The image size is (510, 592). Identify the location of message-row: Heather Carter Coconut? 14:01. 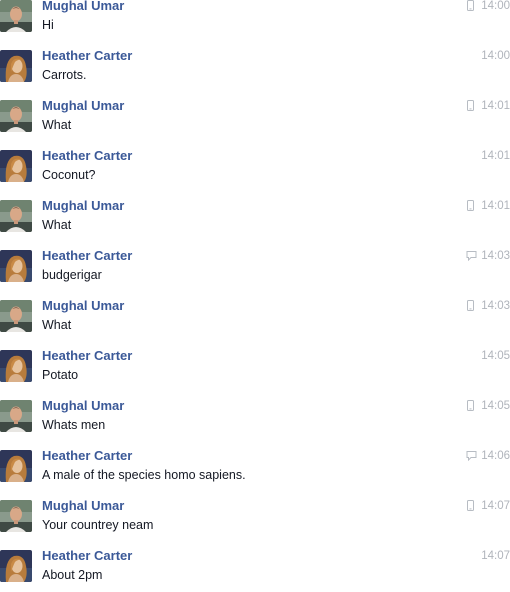
(255, 167).